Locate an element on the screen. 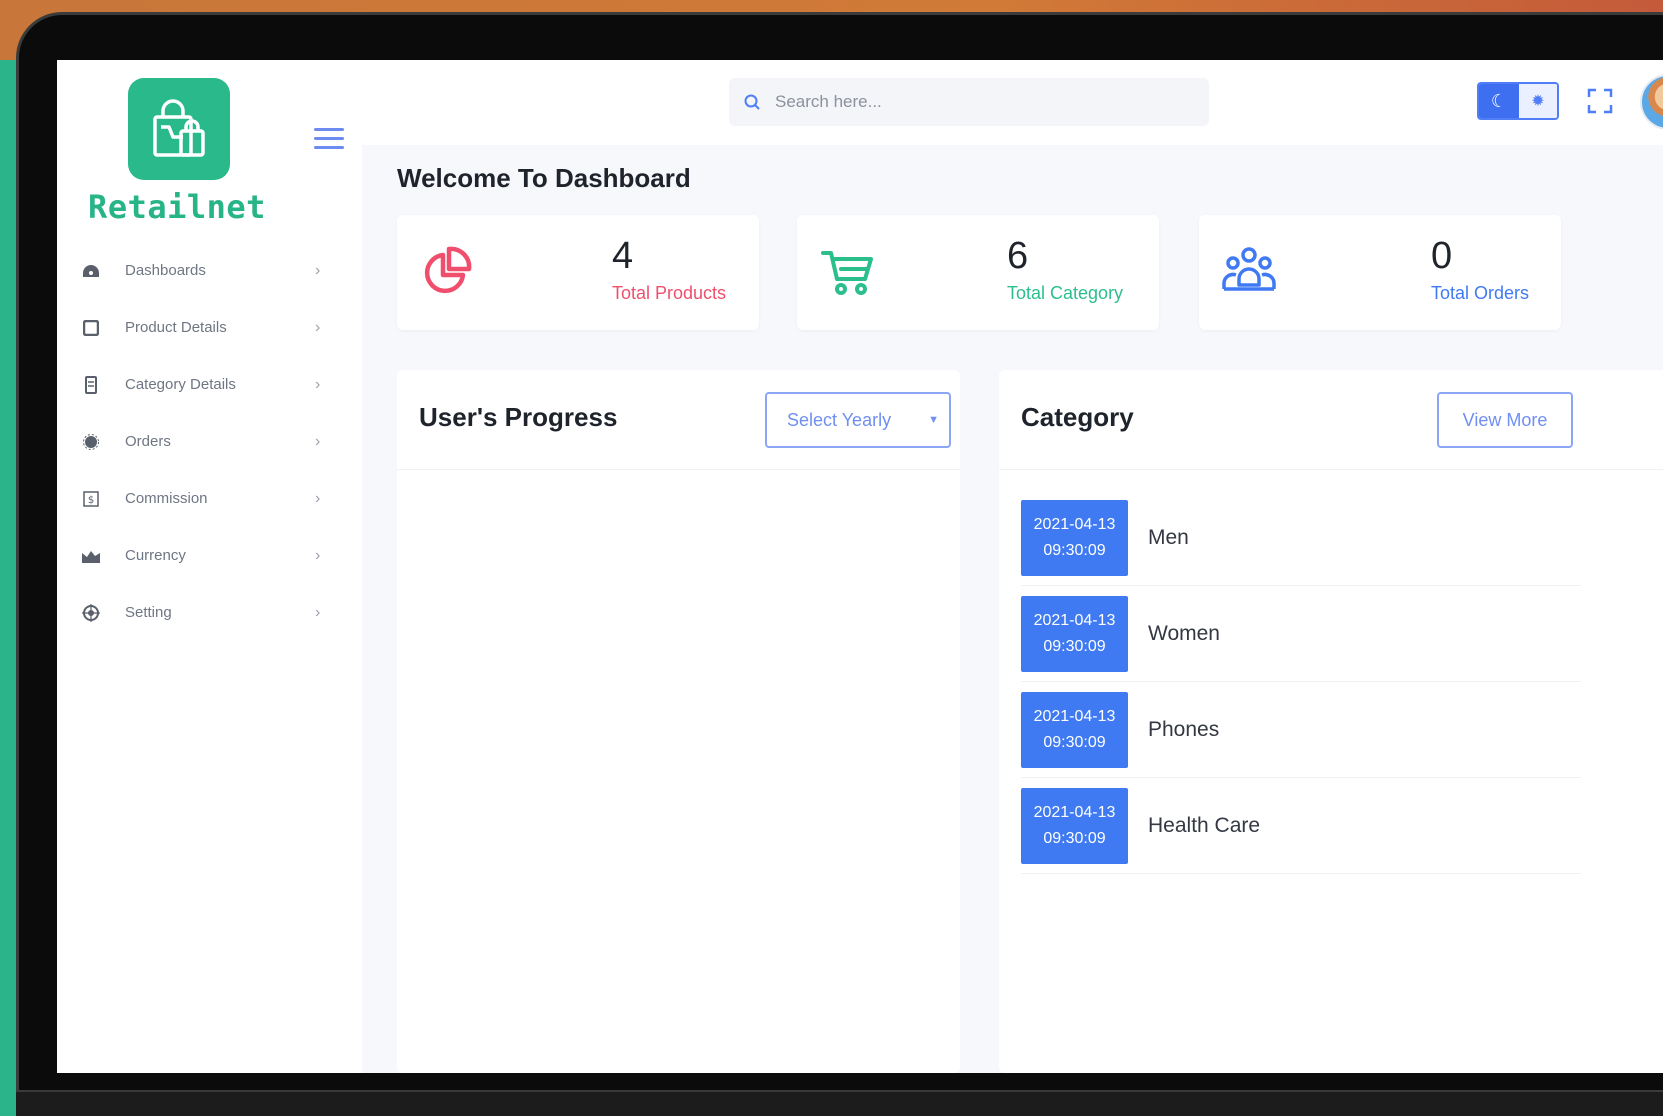 This screenshot has width=1663, height=1116. stat-card-orders: 0 Total Orders is located at coordinates (1380, 272).